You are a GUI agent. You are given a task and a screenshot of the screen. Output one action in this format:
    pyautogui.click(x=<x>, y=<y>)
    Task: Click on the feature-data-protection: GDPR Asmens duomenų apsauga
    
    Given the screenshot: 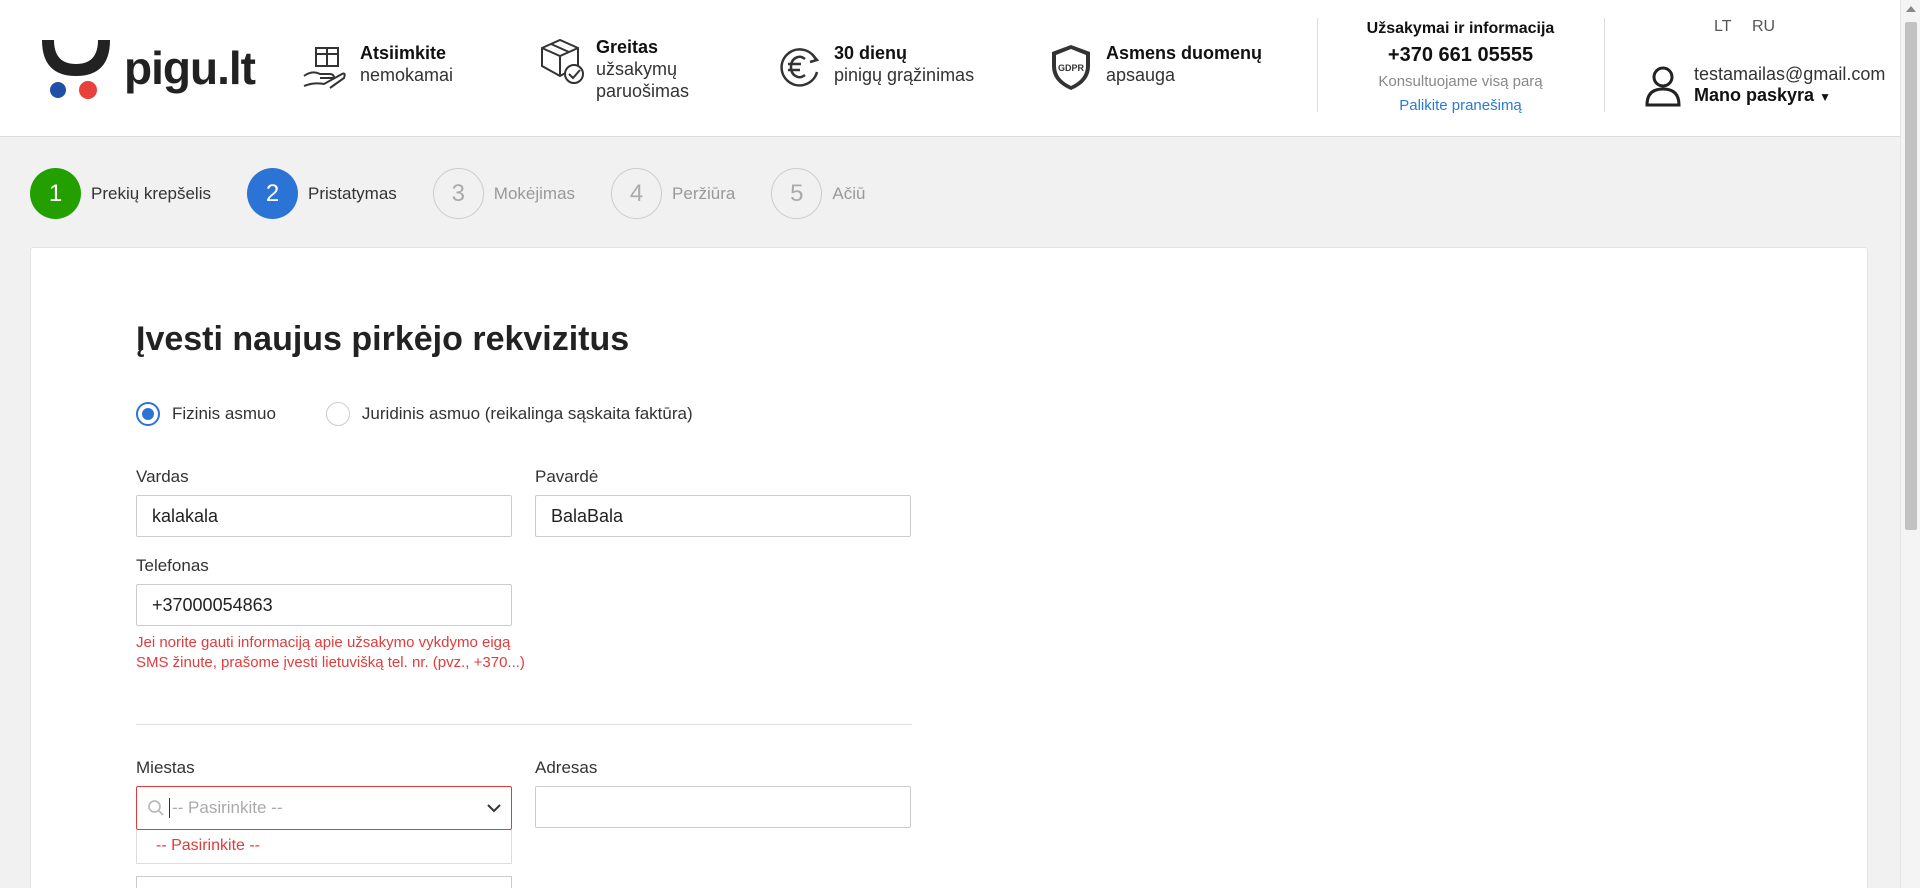 What is the action you would take?
    pyautogui.click(x=1154, y=67)
    